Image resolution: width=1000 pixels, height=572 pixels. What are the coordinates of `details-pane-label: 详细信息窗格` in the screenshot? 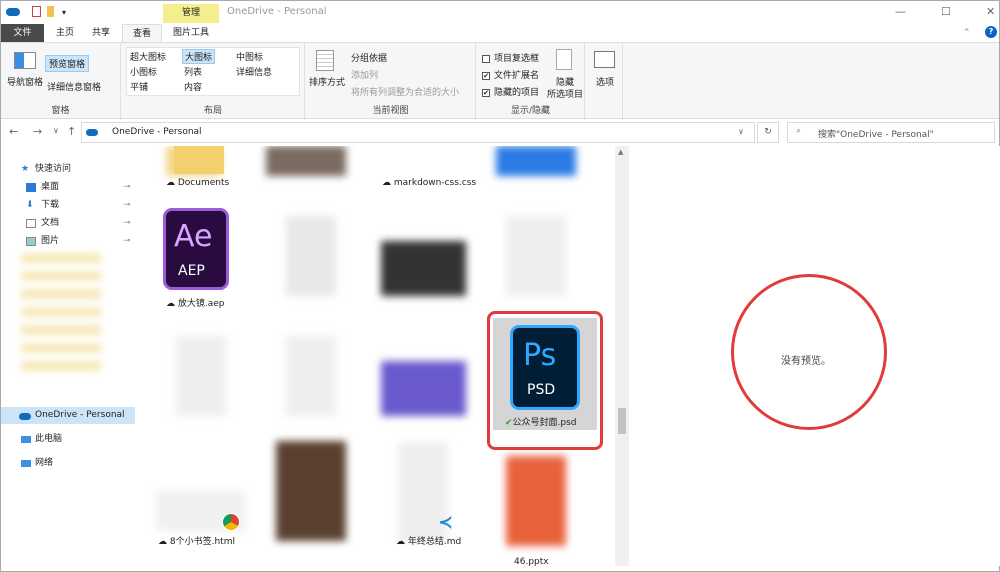 It's located at (74, 88).